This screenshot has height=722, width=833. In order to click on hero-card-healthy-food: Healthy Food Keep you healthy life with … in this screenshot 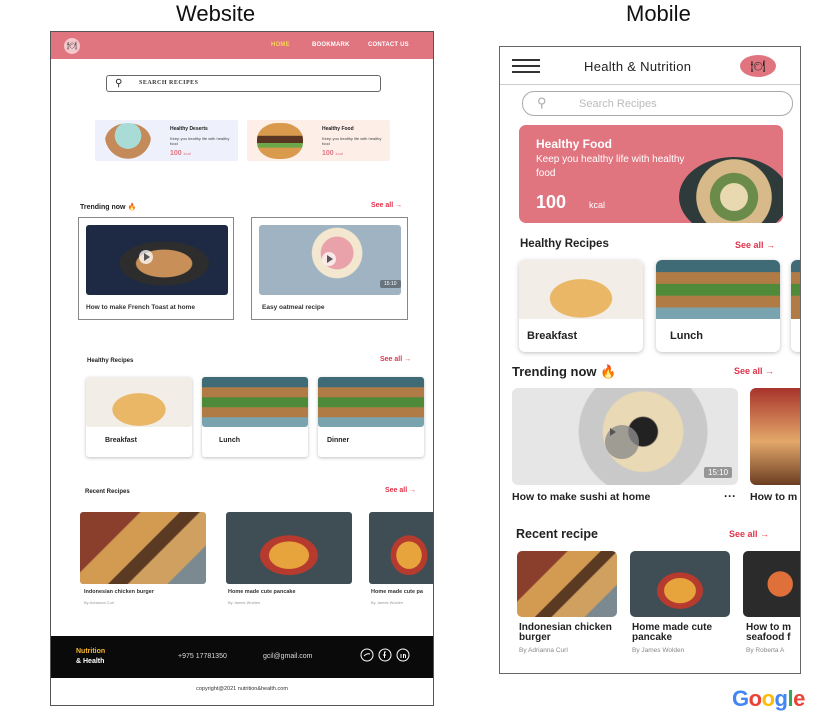, I will do `click(651, 174)`.